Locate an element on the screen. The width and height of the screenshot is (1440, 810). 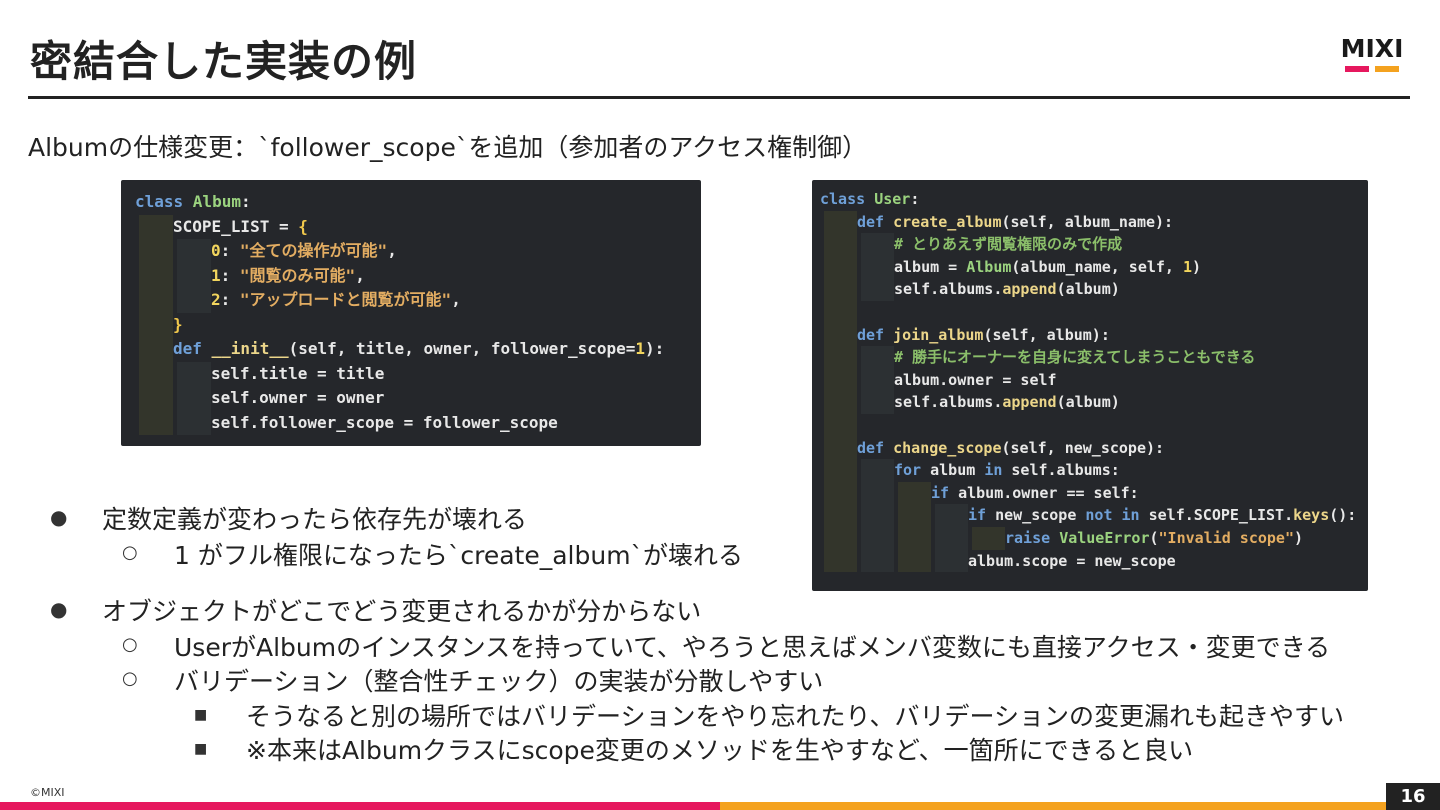
code-text: for album in self.albums: is located at coordinates (1007, 470).